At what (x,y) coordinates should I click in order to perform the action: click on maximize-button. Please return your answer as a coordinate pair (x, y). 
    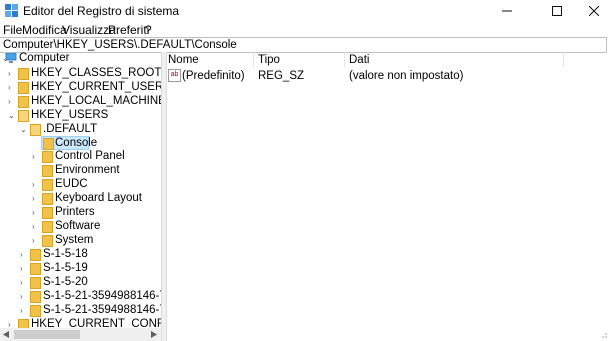
    Looking at the image, I should click on (556, 11).